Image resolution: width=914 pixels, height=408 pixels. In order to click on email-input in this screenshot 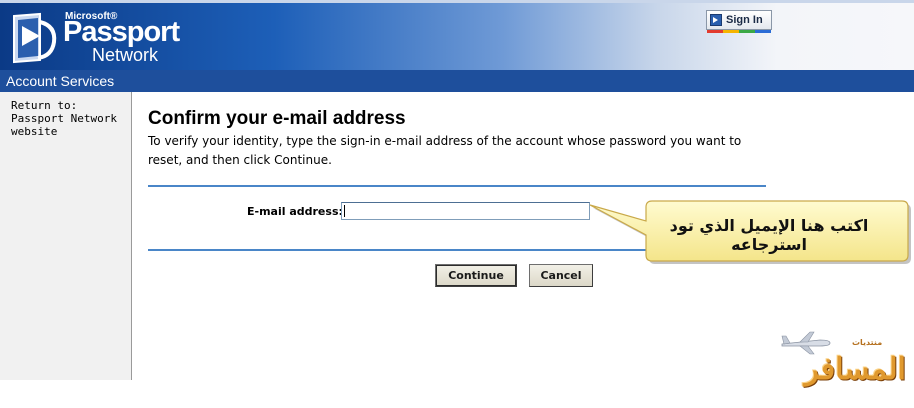, I will do `click(465, 211)`.